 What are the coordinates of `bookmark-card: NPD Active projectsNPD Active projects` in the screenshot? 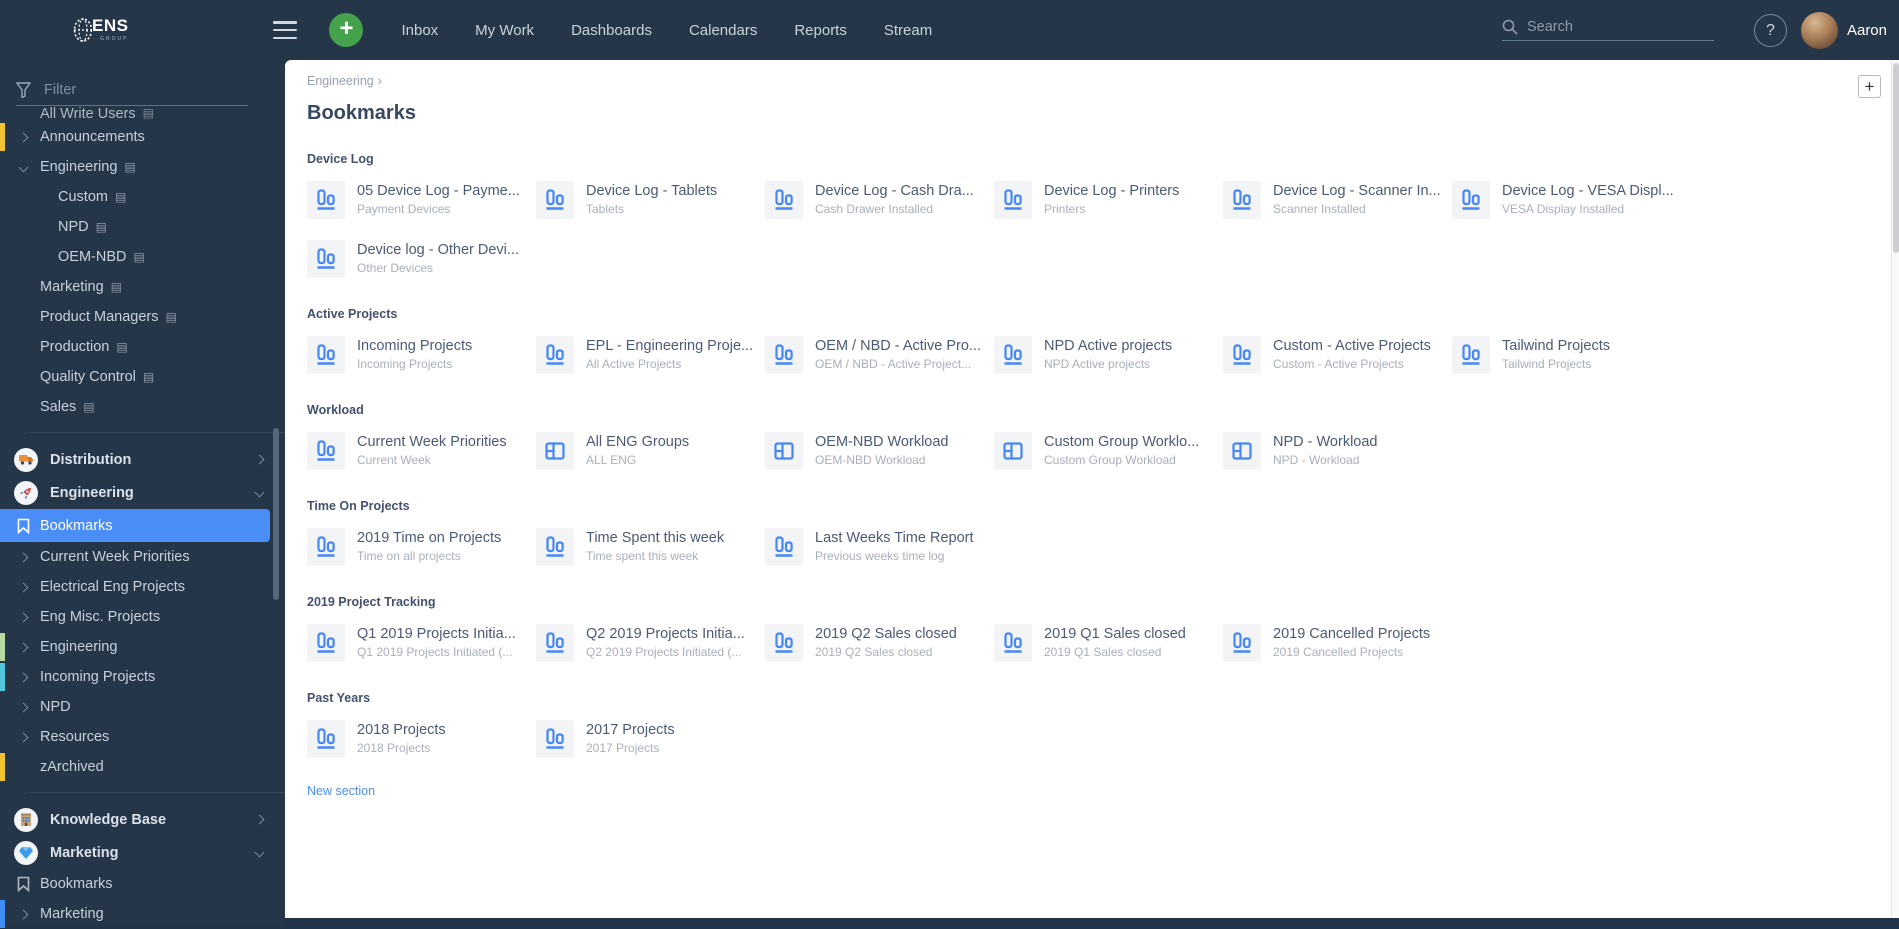 It's located at (1106, 356).